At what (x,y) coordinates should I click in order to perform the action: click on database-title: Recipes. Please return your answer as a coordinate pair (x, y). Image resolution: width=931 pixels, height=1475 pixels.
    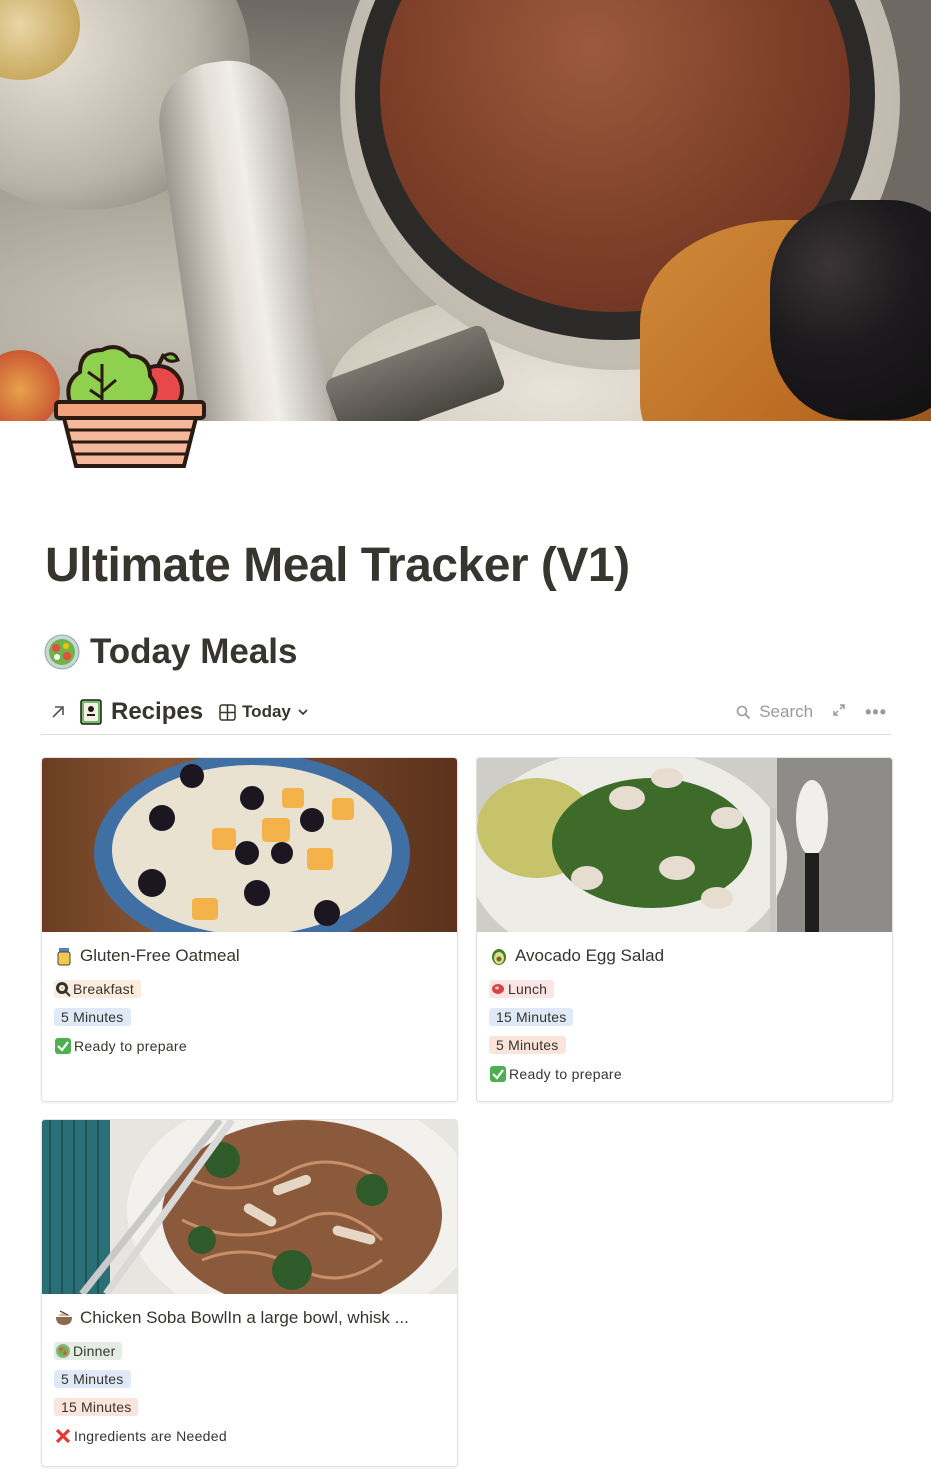
    Looking at the image, I should click on (157, 712).